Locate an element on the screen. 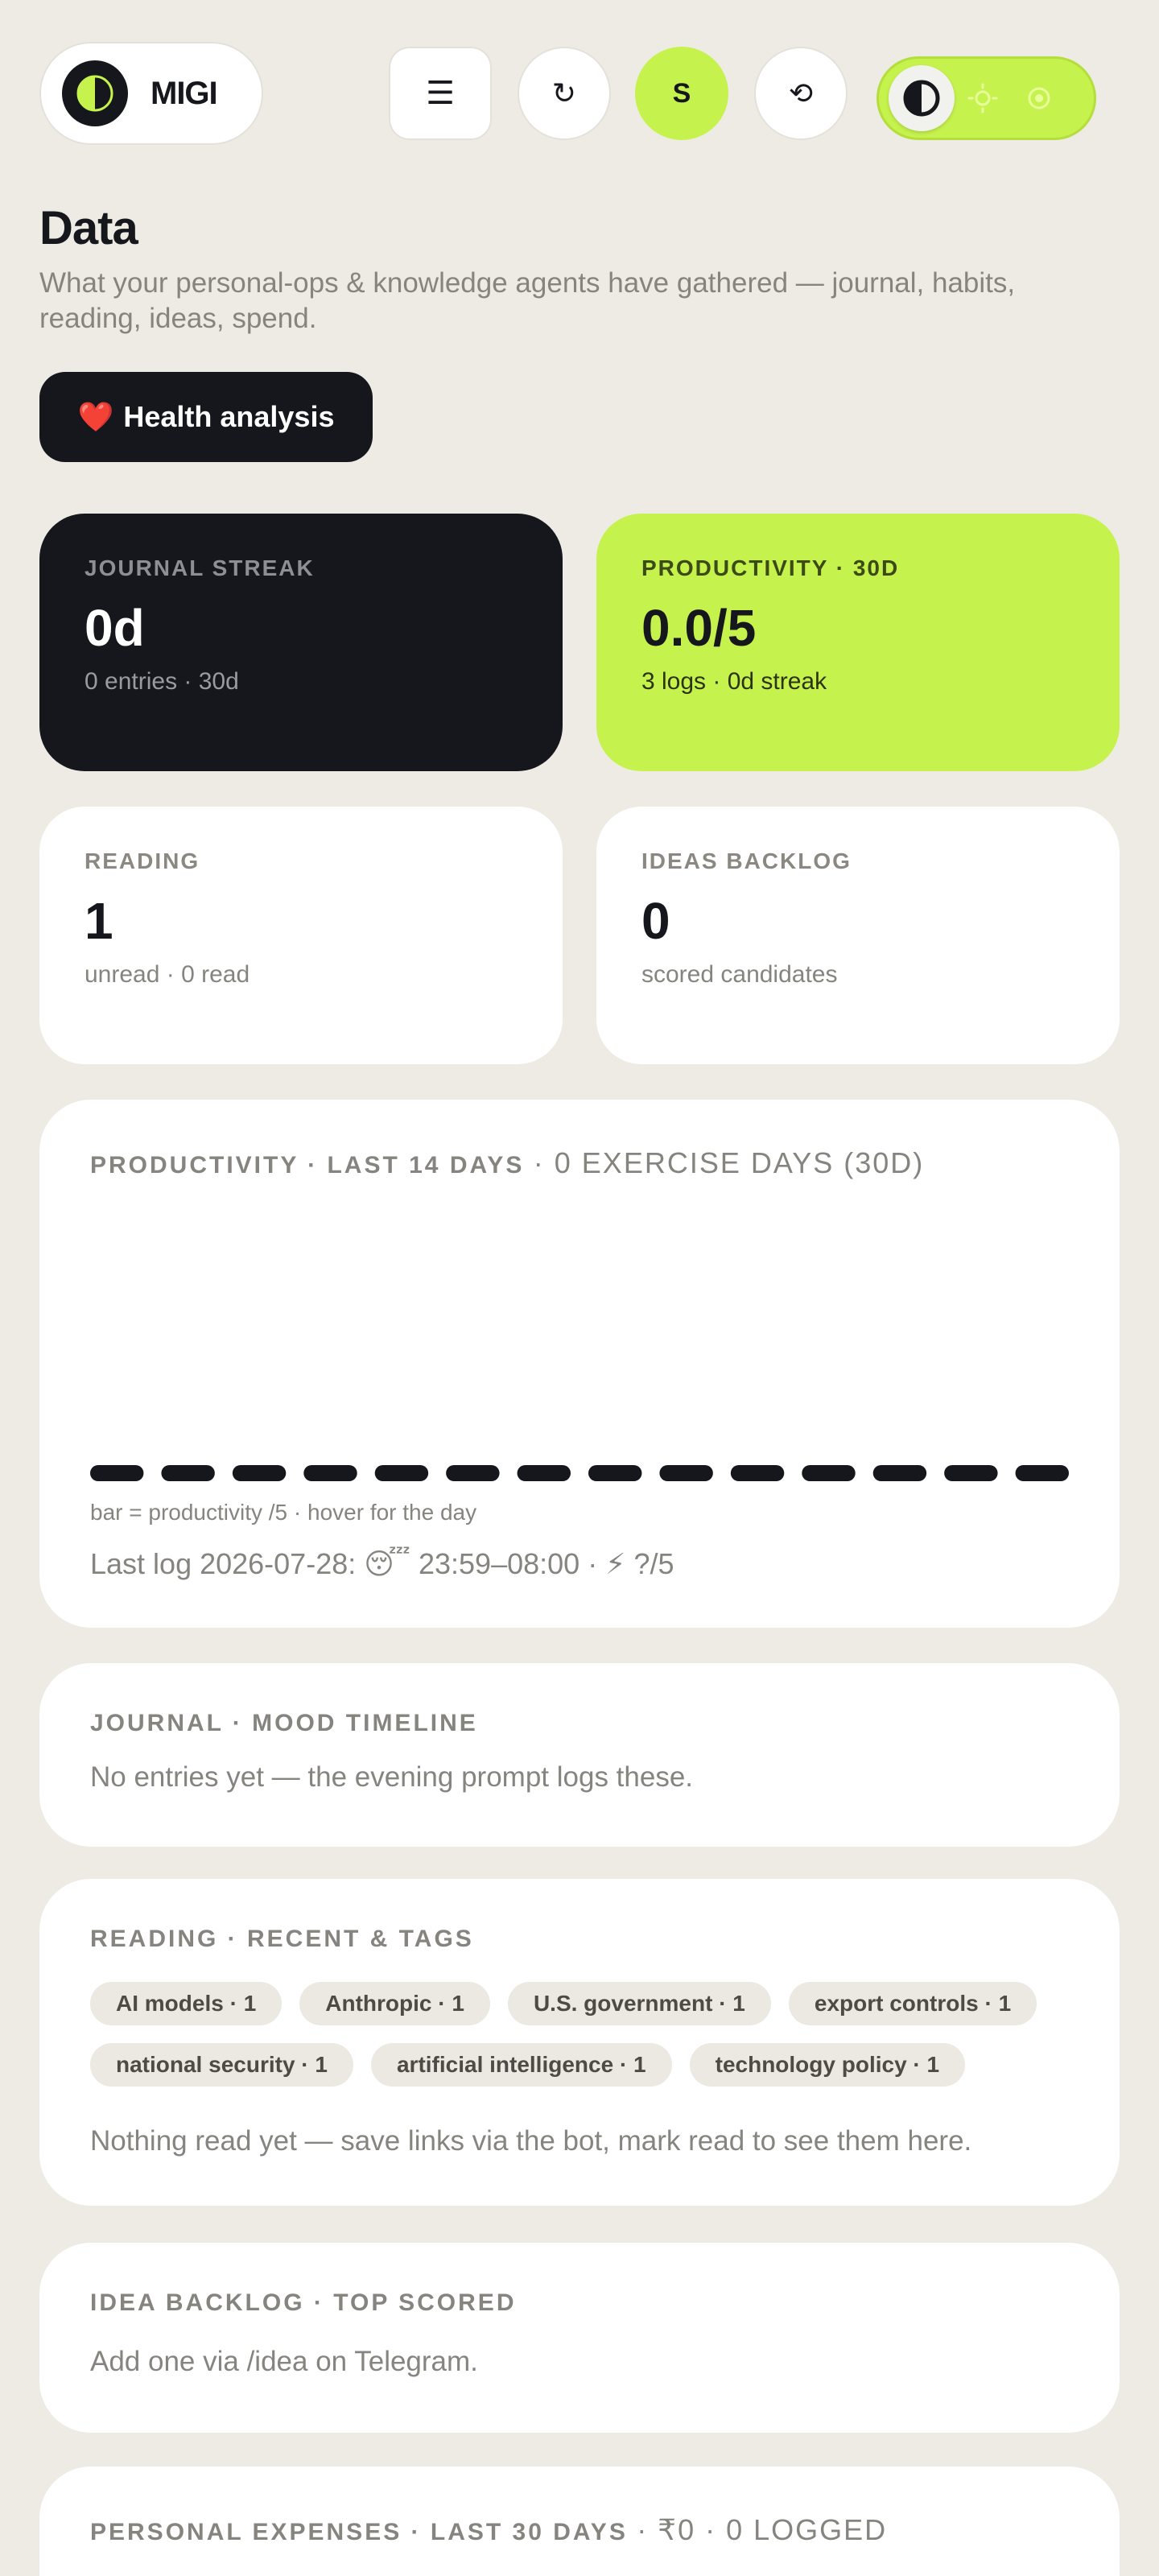 This screenshot has width=1159, height=2576. stat-value: 0d is located at coordinates (115, 628).